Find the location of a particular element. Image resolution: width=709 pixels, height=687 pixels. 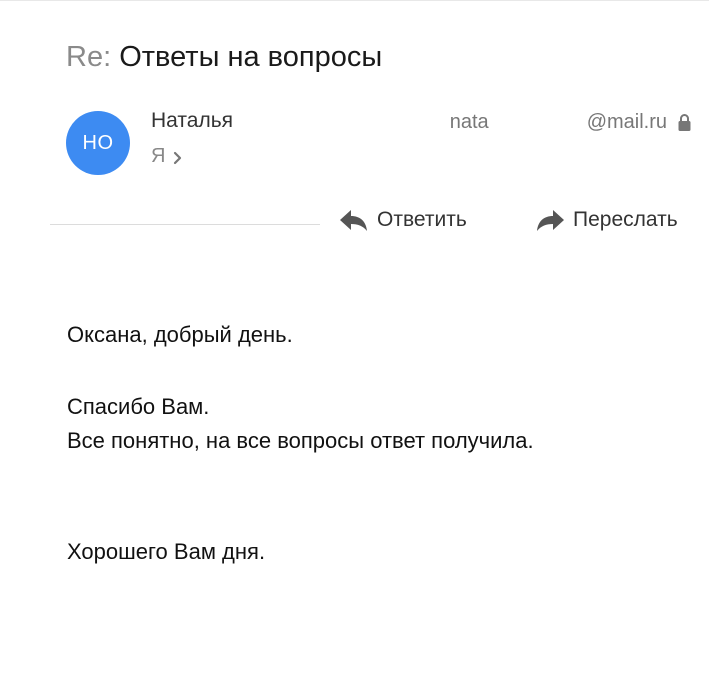

header-divider is located at coordinates (185, 224).